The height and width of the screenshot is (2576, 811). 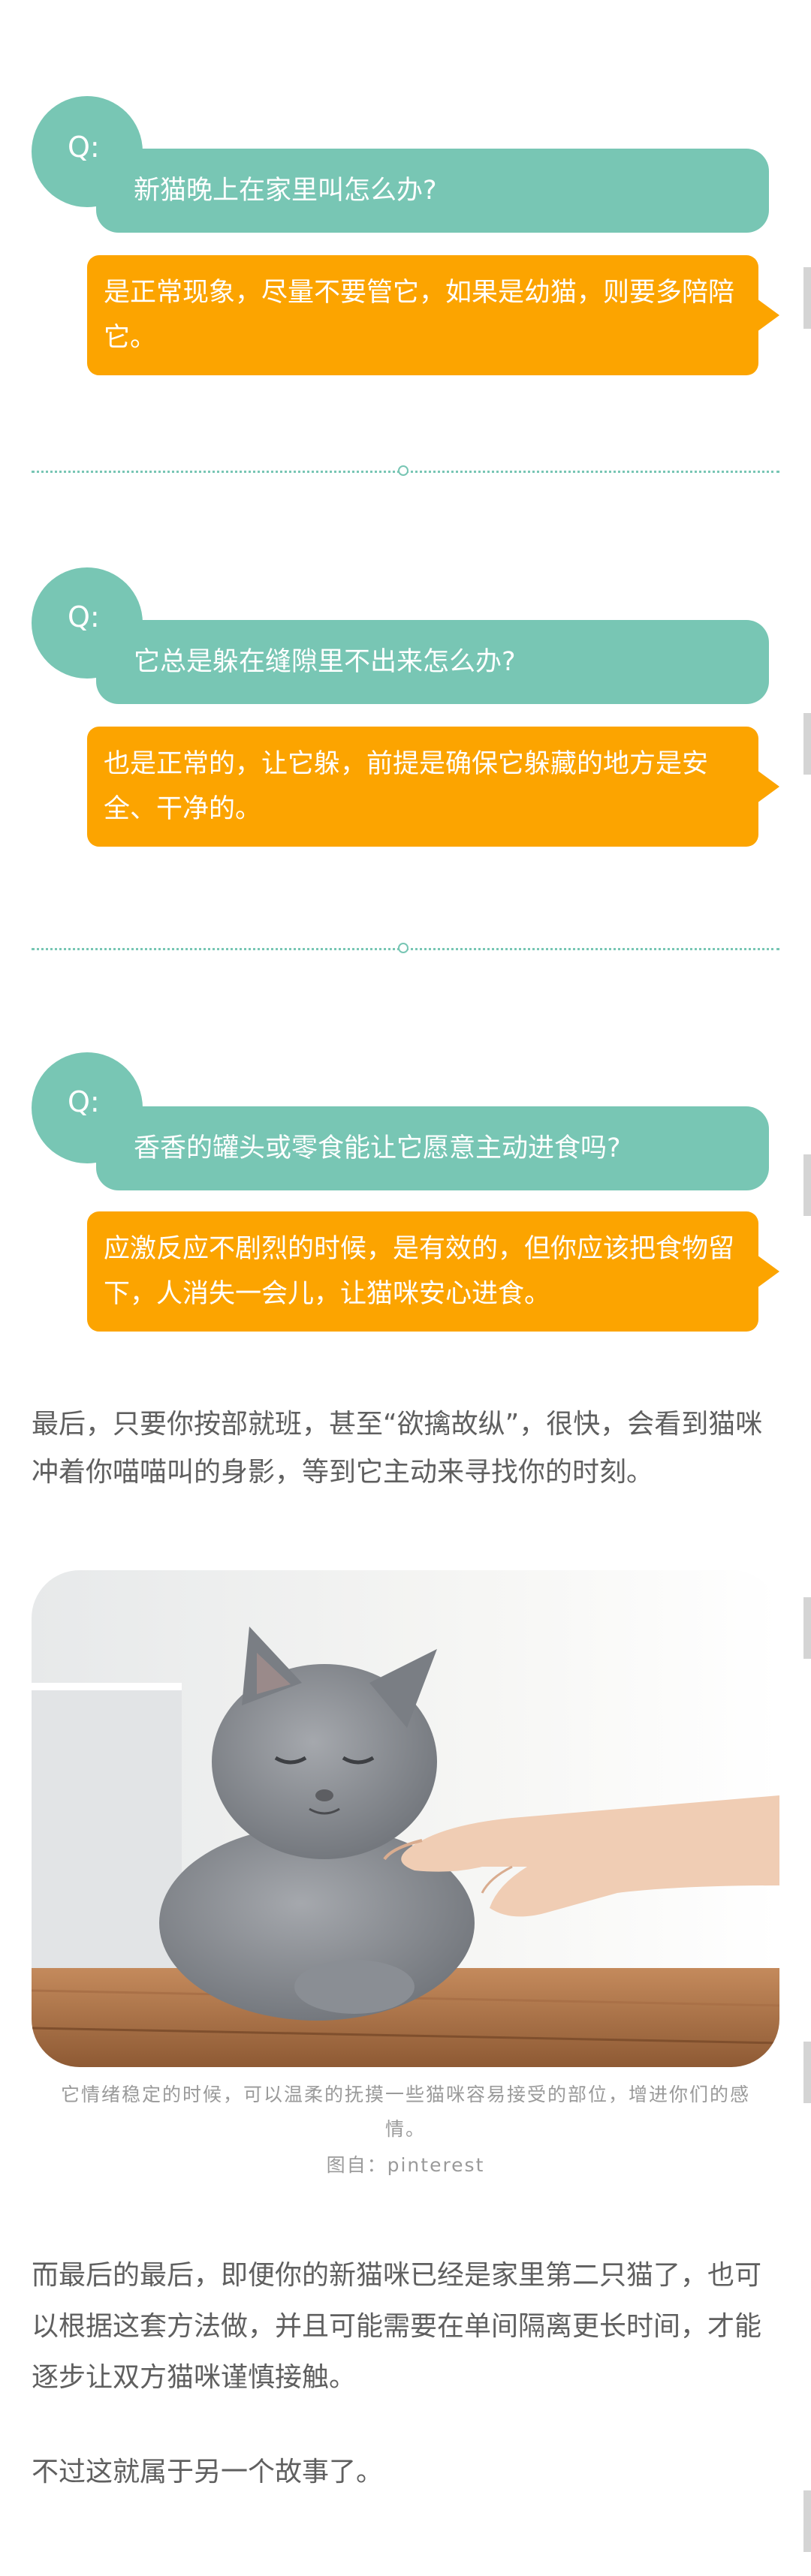 I want to click on question-bubble: 它总是躲在缝隙里不出来怎么办?, so click(x=432, y=662).